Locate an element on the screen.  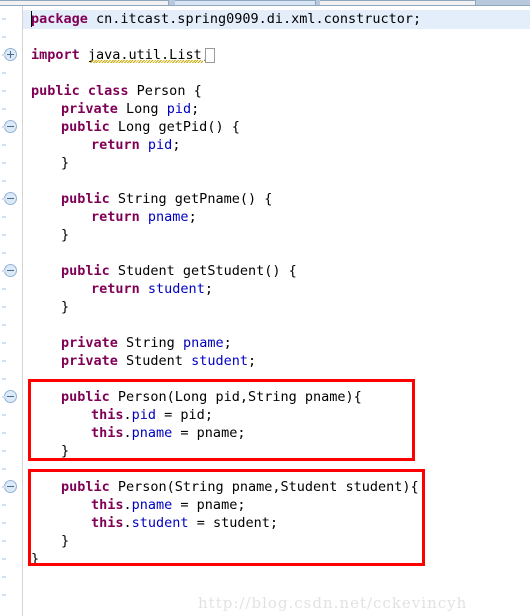
code-token: = student; is located at coordinates (233, 523).